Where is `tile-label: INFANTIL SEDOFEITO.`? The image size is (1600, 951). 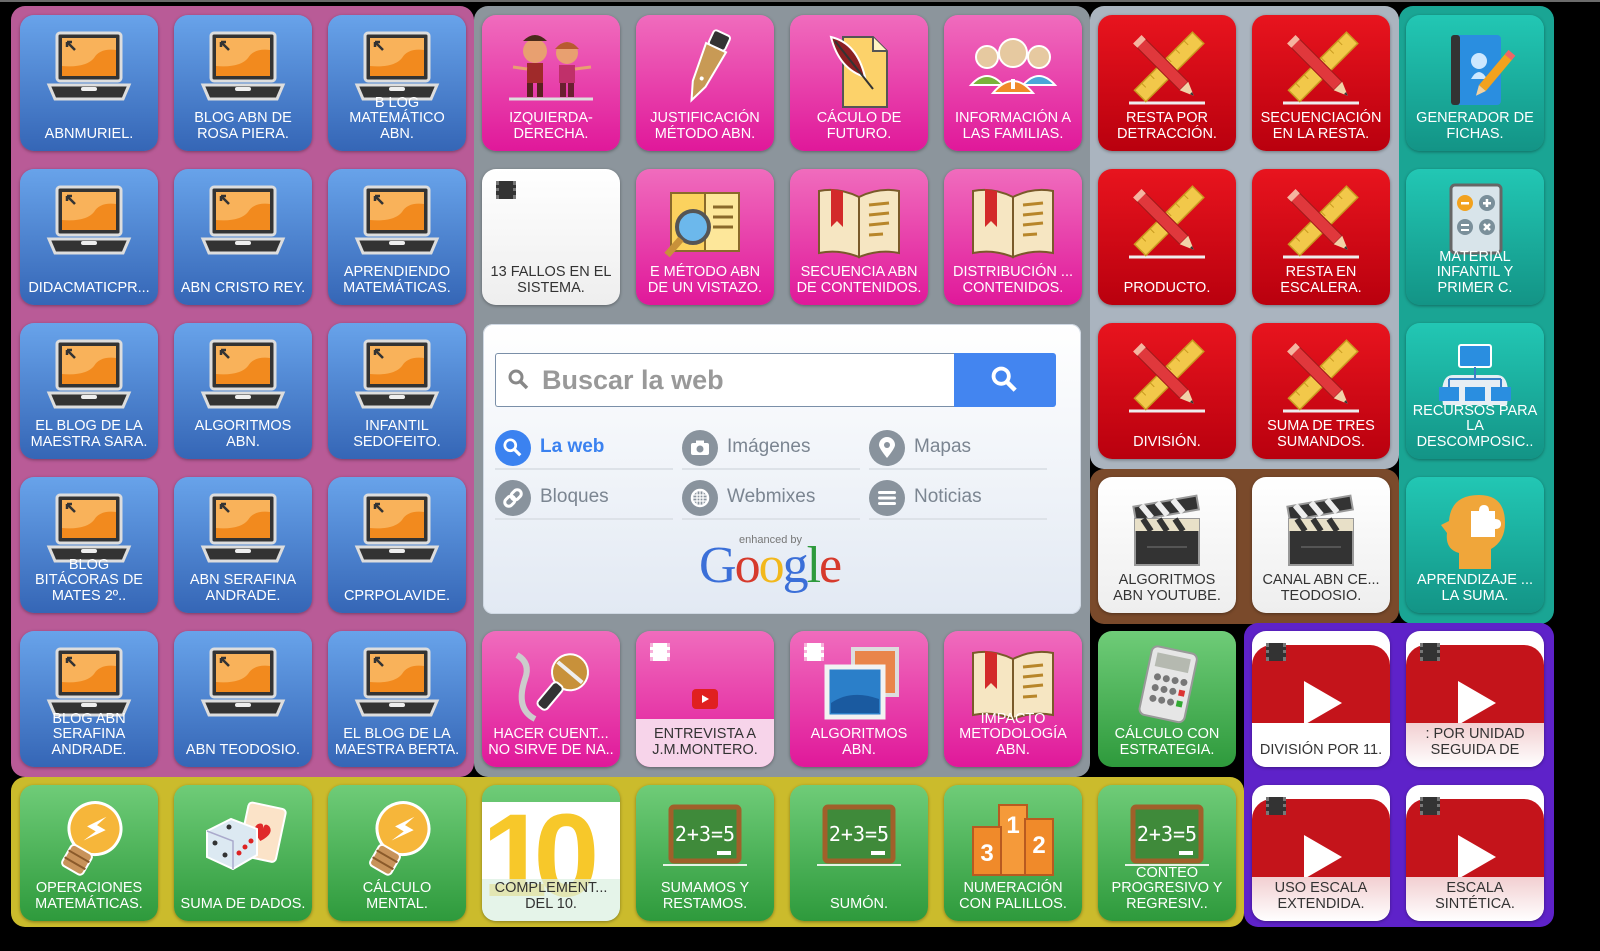
tile-label: INFANTIL SEDOFEITO. is located at coordinates (397, 434).